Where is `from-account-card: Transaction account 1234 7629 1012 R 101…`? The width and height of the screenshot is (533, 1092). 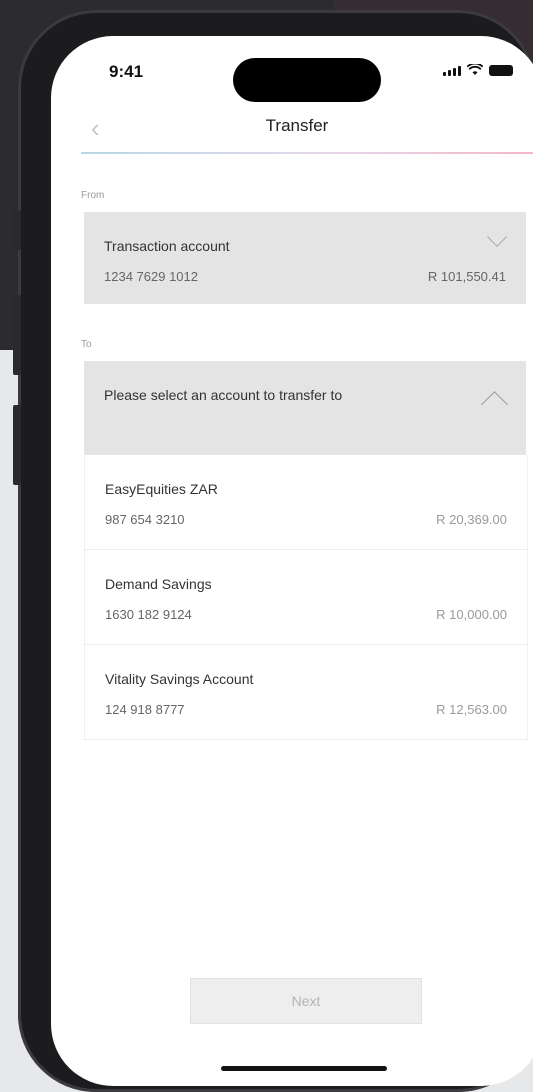
from-account-card: Transaction account 1234 7629 1012 R 101… is located at coordinates (305, 258).